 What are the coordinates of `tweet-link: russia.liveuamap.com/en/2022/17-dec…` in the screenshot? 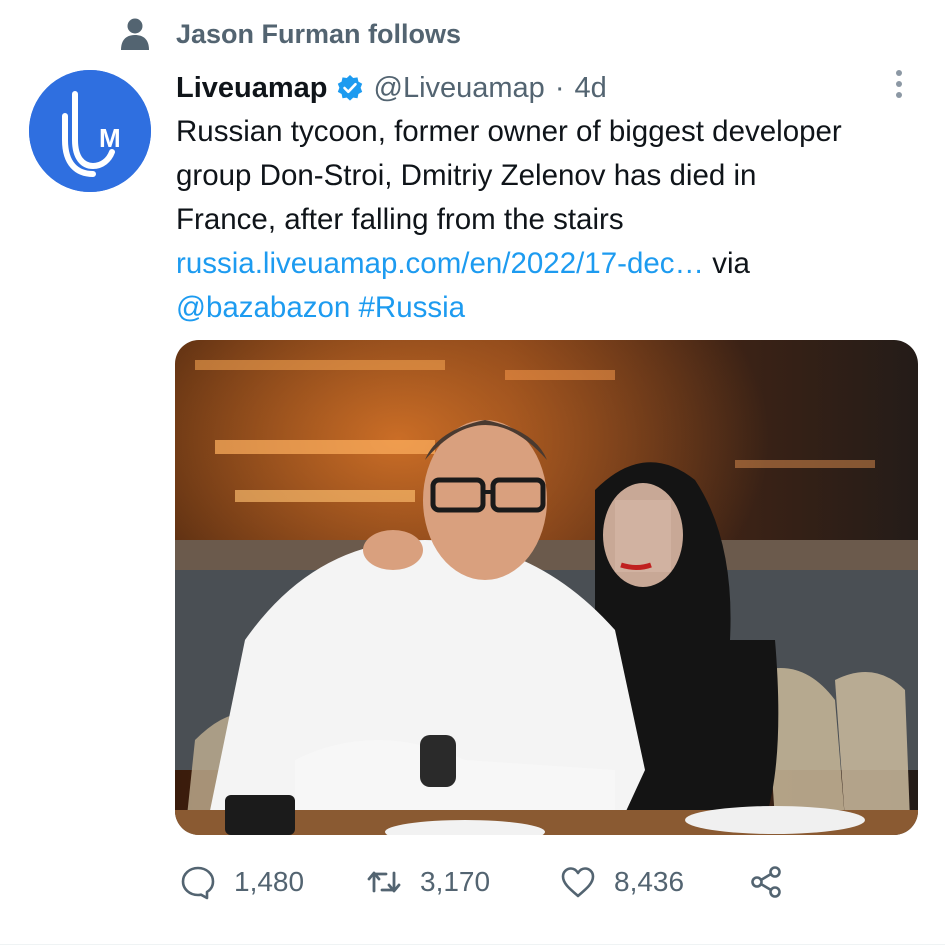 It's located at (440, 263).